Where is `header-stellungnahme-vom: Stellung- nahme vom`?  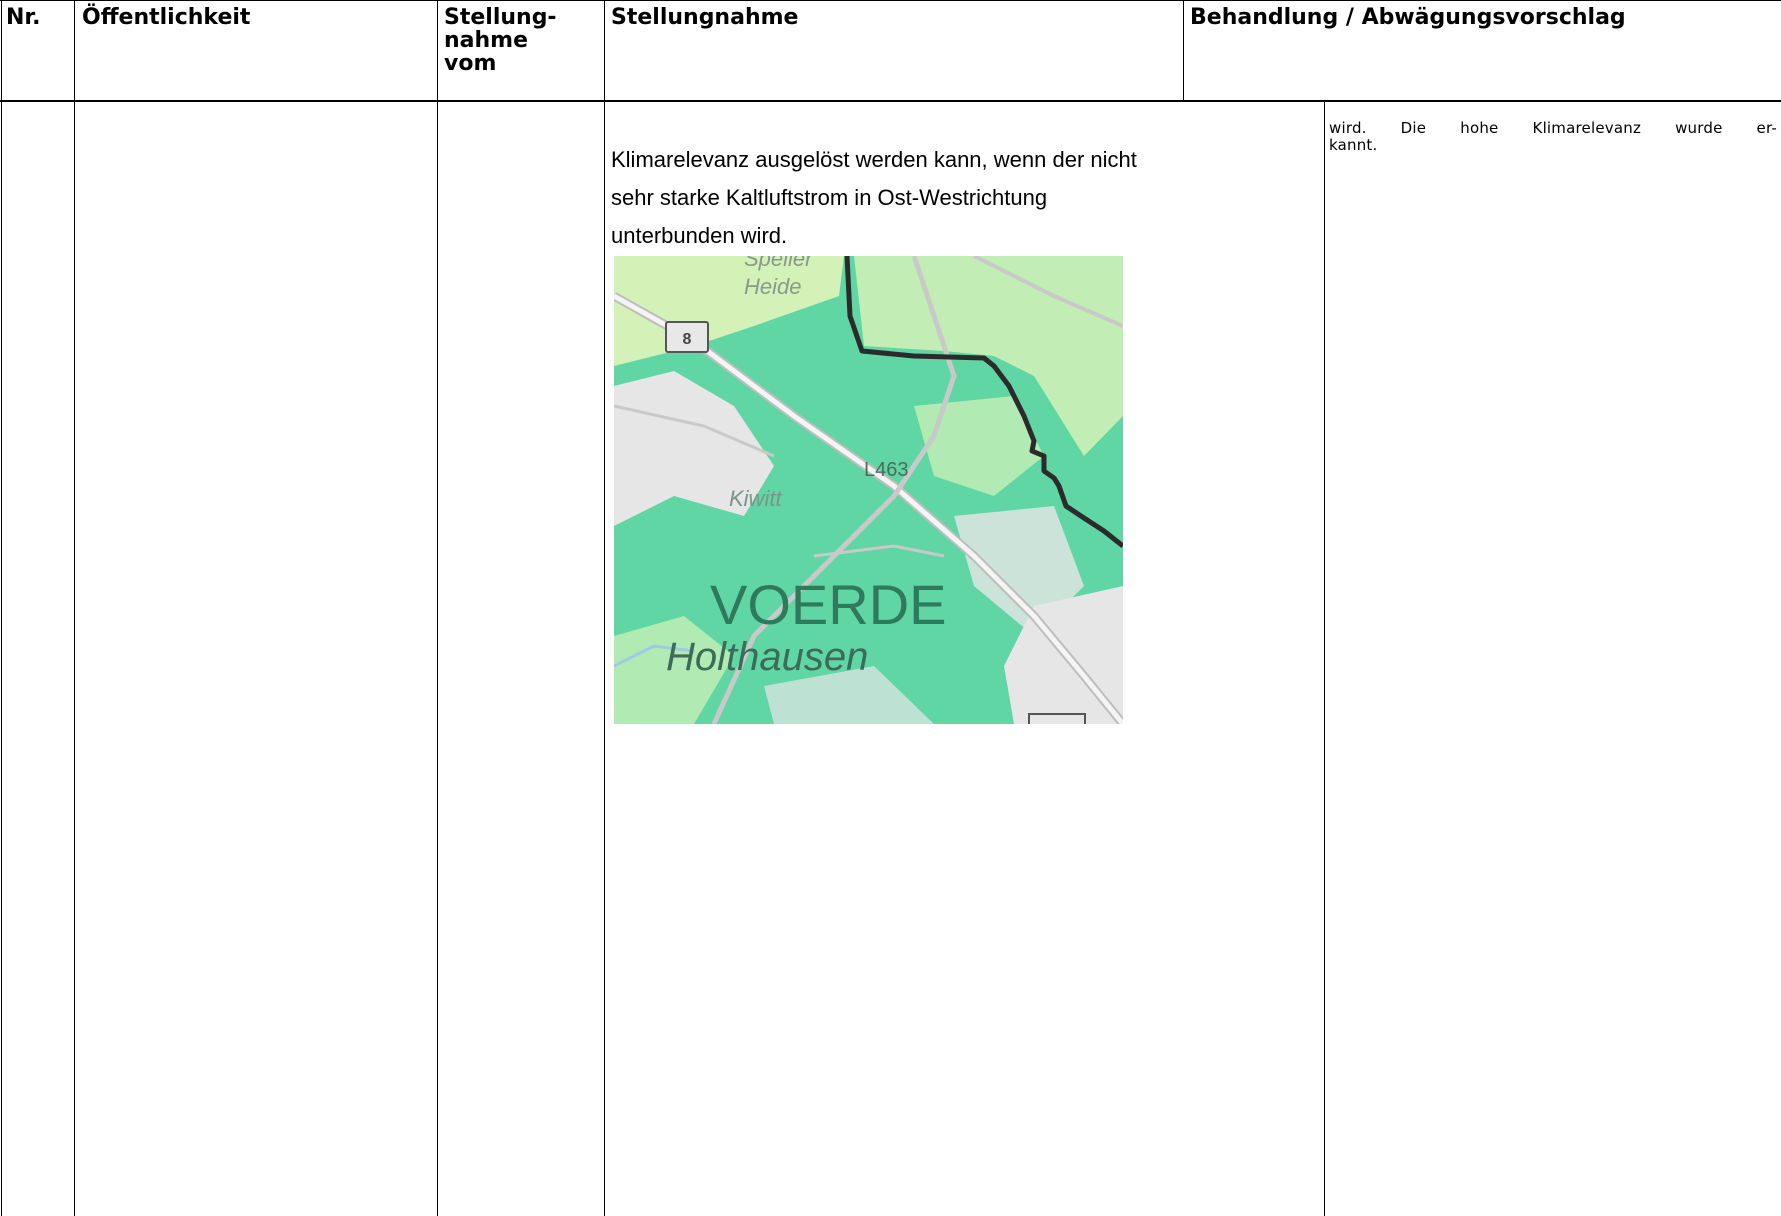
header-stellungnahme-vom: Stellung- nahme vom is located at coordinates (500, 40).